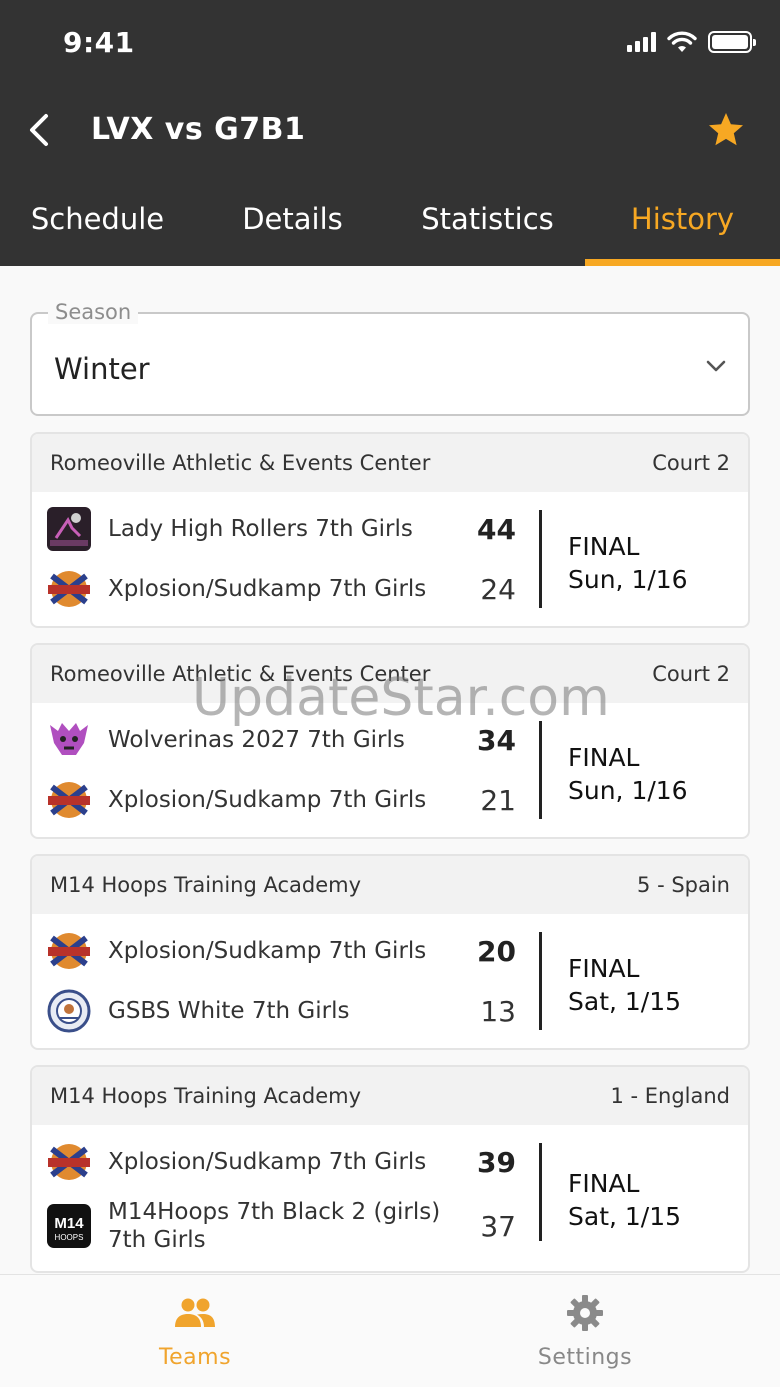 This screenshot has width=780, height=1387. Describe the element at coordinates (496, 529) in the screenshot. I see `team-score: 44` at that location.